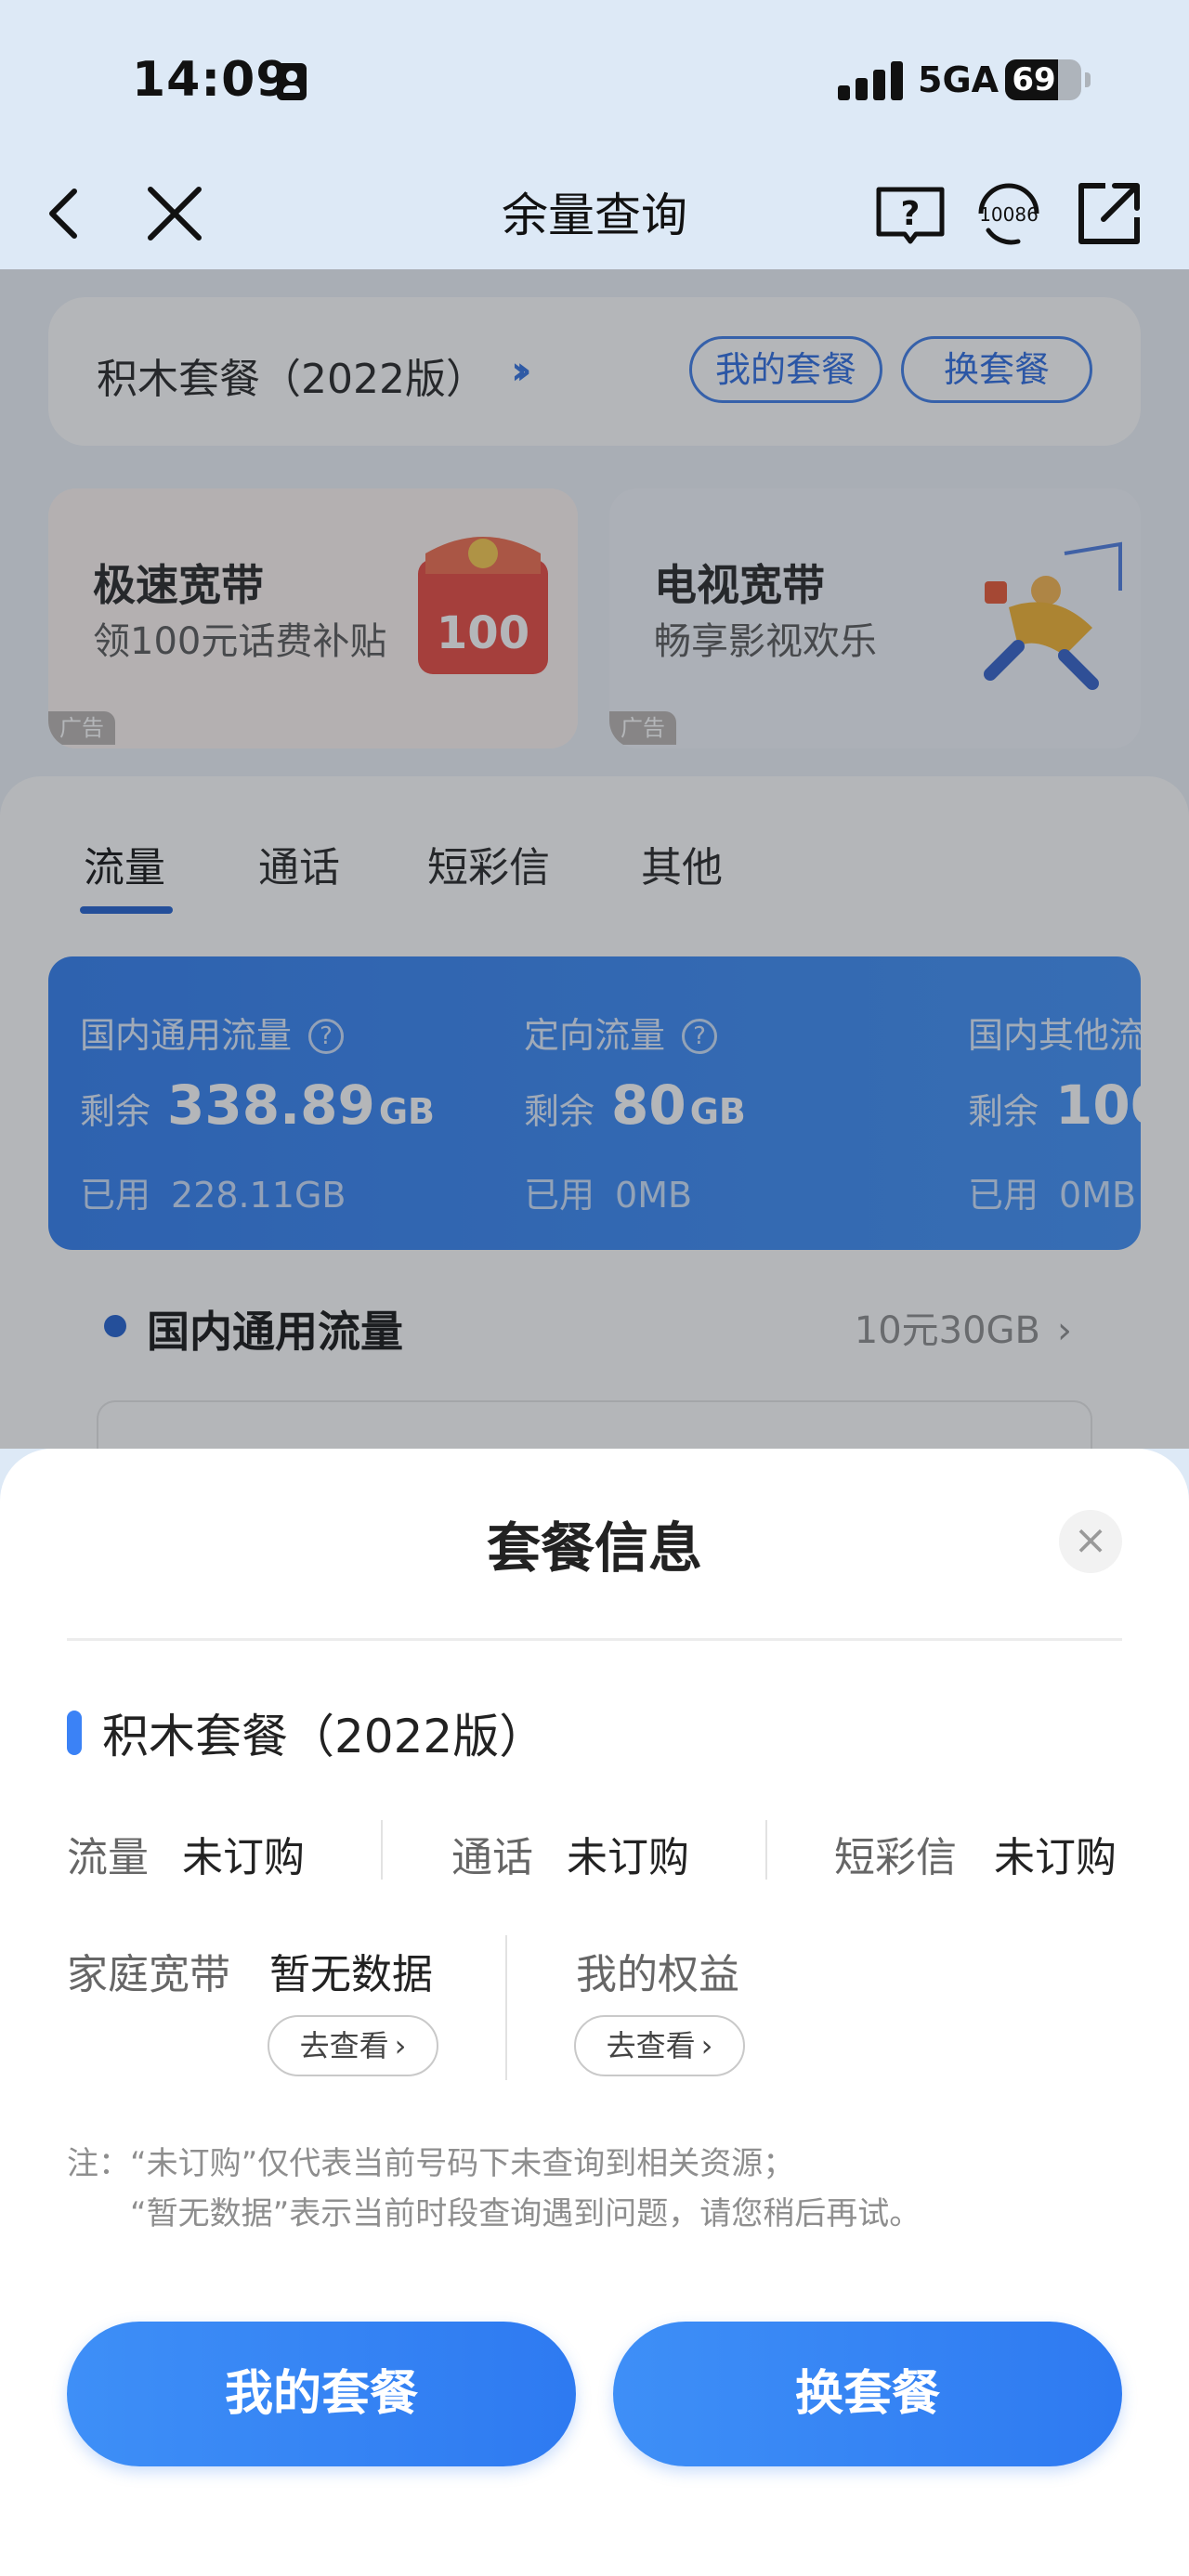 The height and width of the screenshot is (2576, 1189). I want to click on sheet-title: 套餐信息, so click(594, 1548).